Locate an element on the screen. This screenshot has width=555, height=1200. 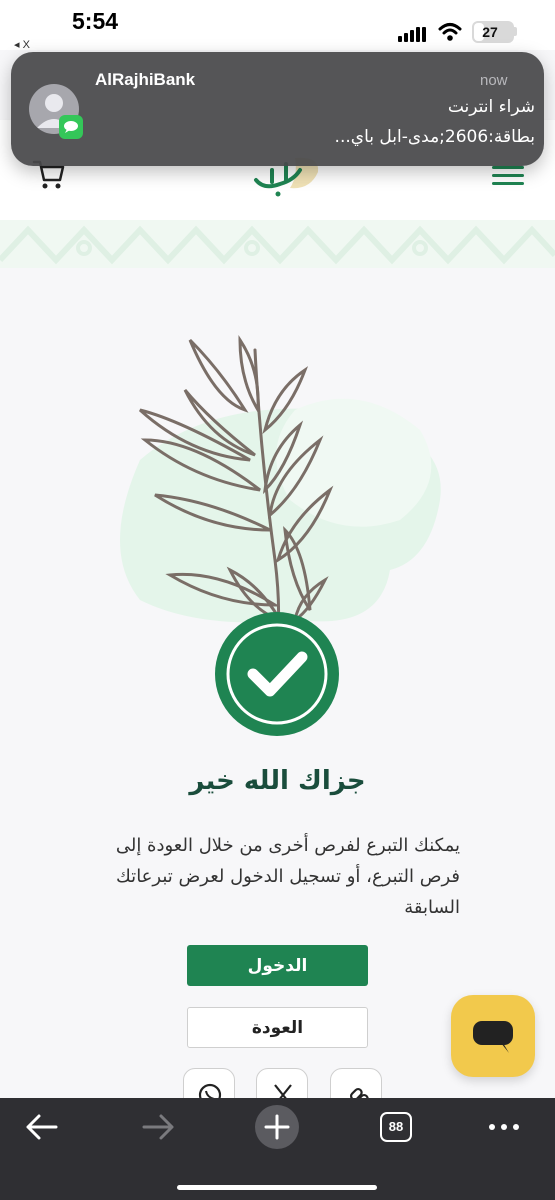
messages-badge-icon is located at coordinates (71, 127).